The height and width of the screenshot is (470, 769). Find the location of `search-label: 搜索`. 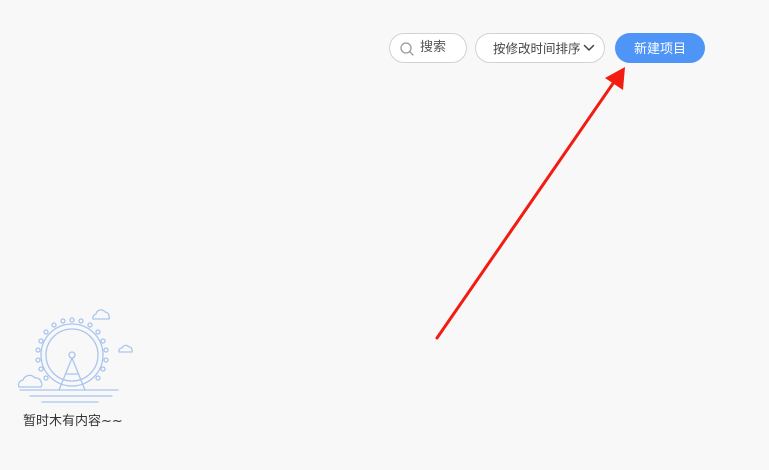

search-label: 搜索 is located at coordinates (433, 47).